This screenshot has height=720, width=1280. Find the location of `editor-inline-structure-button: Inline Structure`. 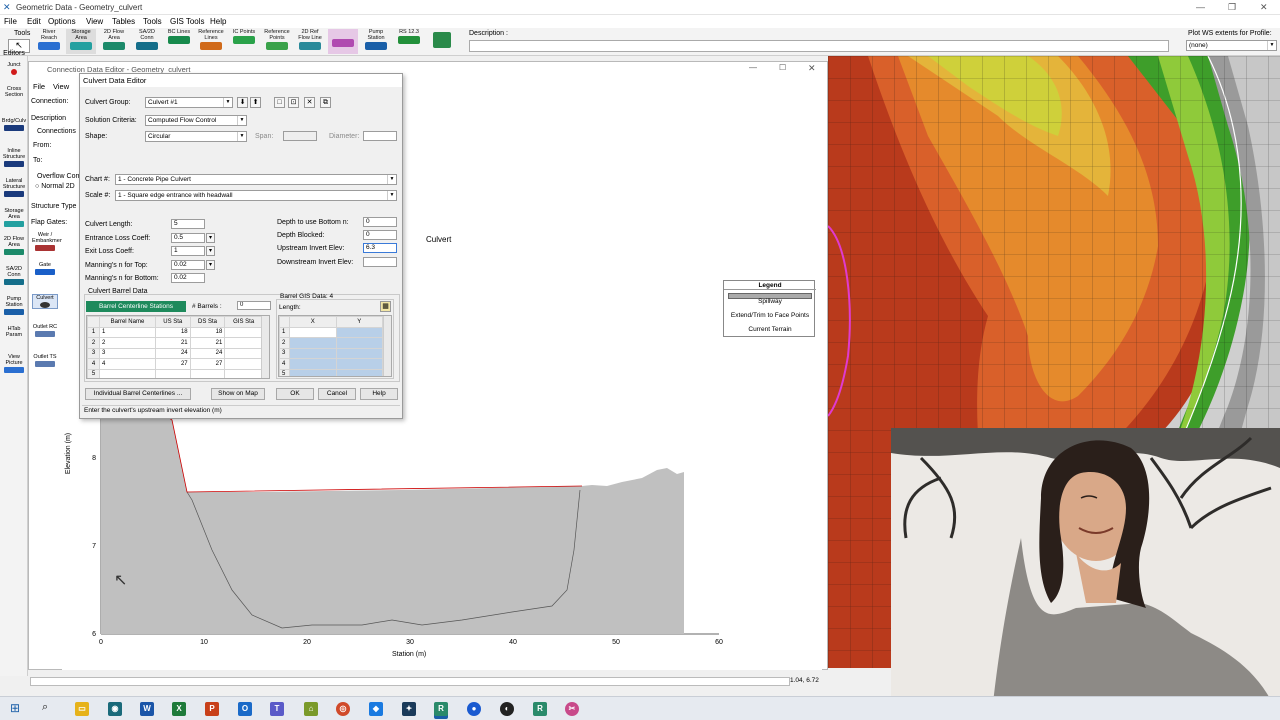

editor-inline-structure-button: Inline Structure is located at coordinates (14, 157).